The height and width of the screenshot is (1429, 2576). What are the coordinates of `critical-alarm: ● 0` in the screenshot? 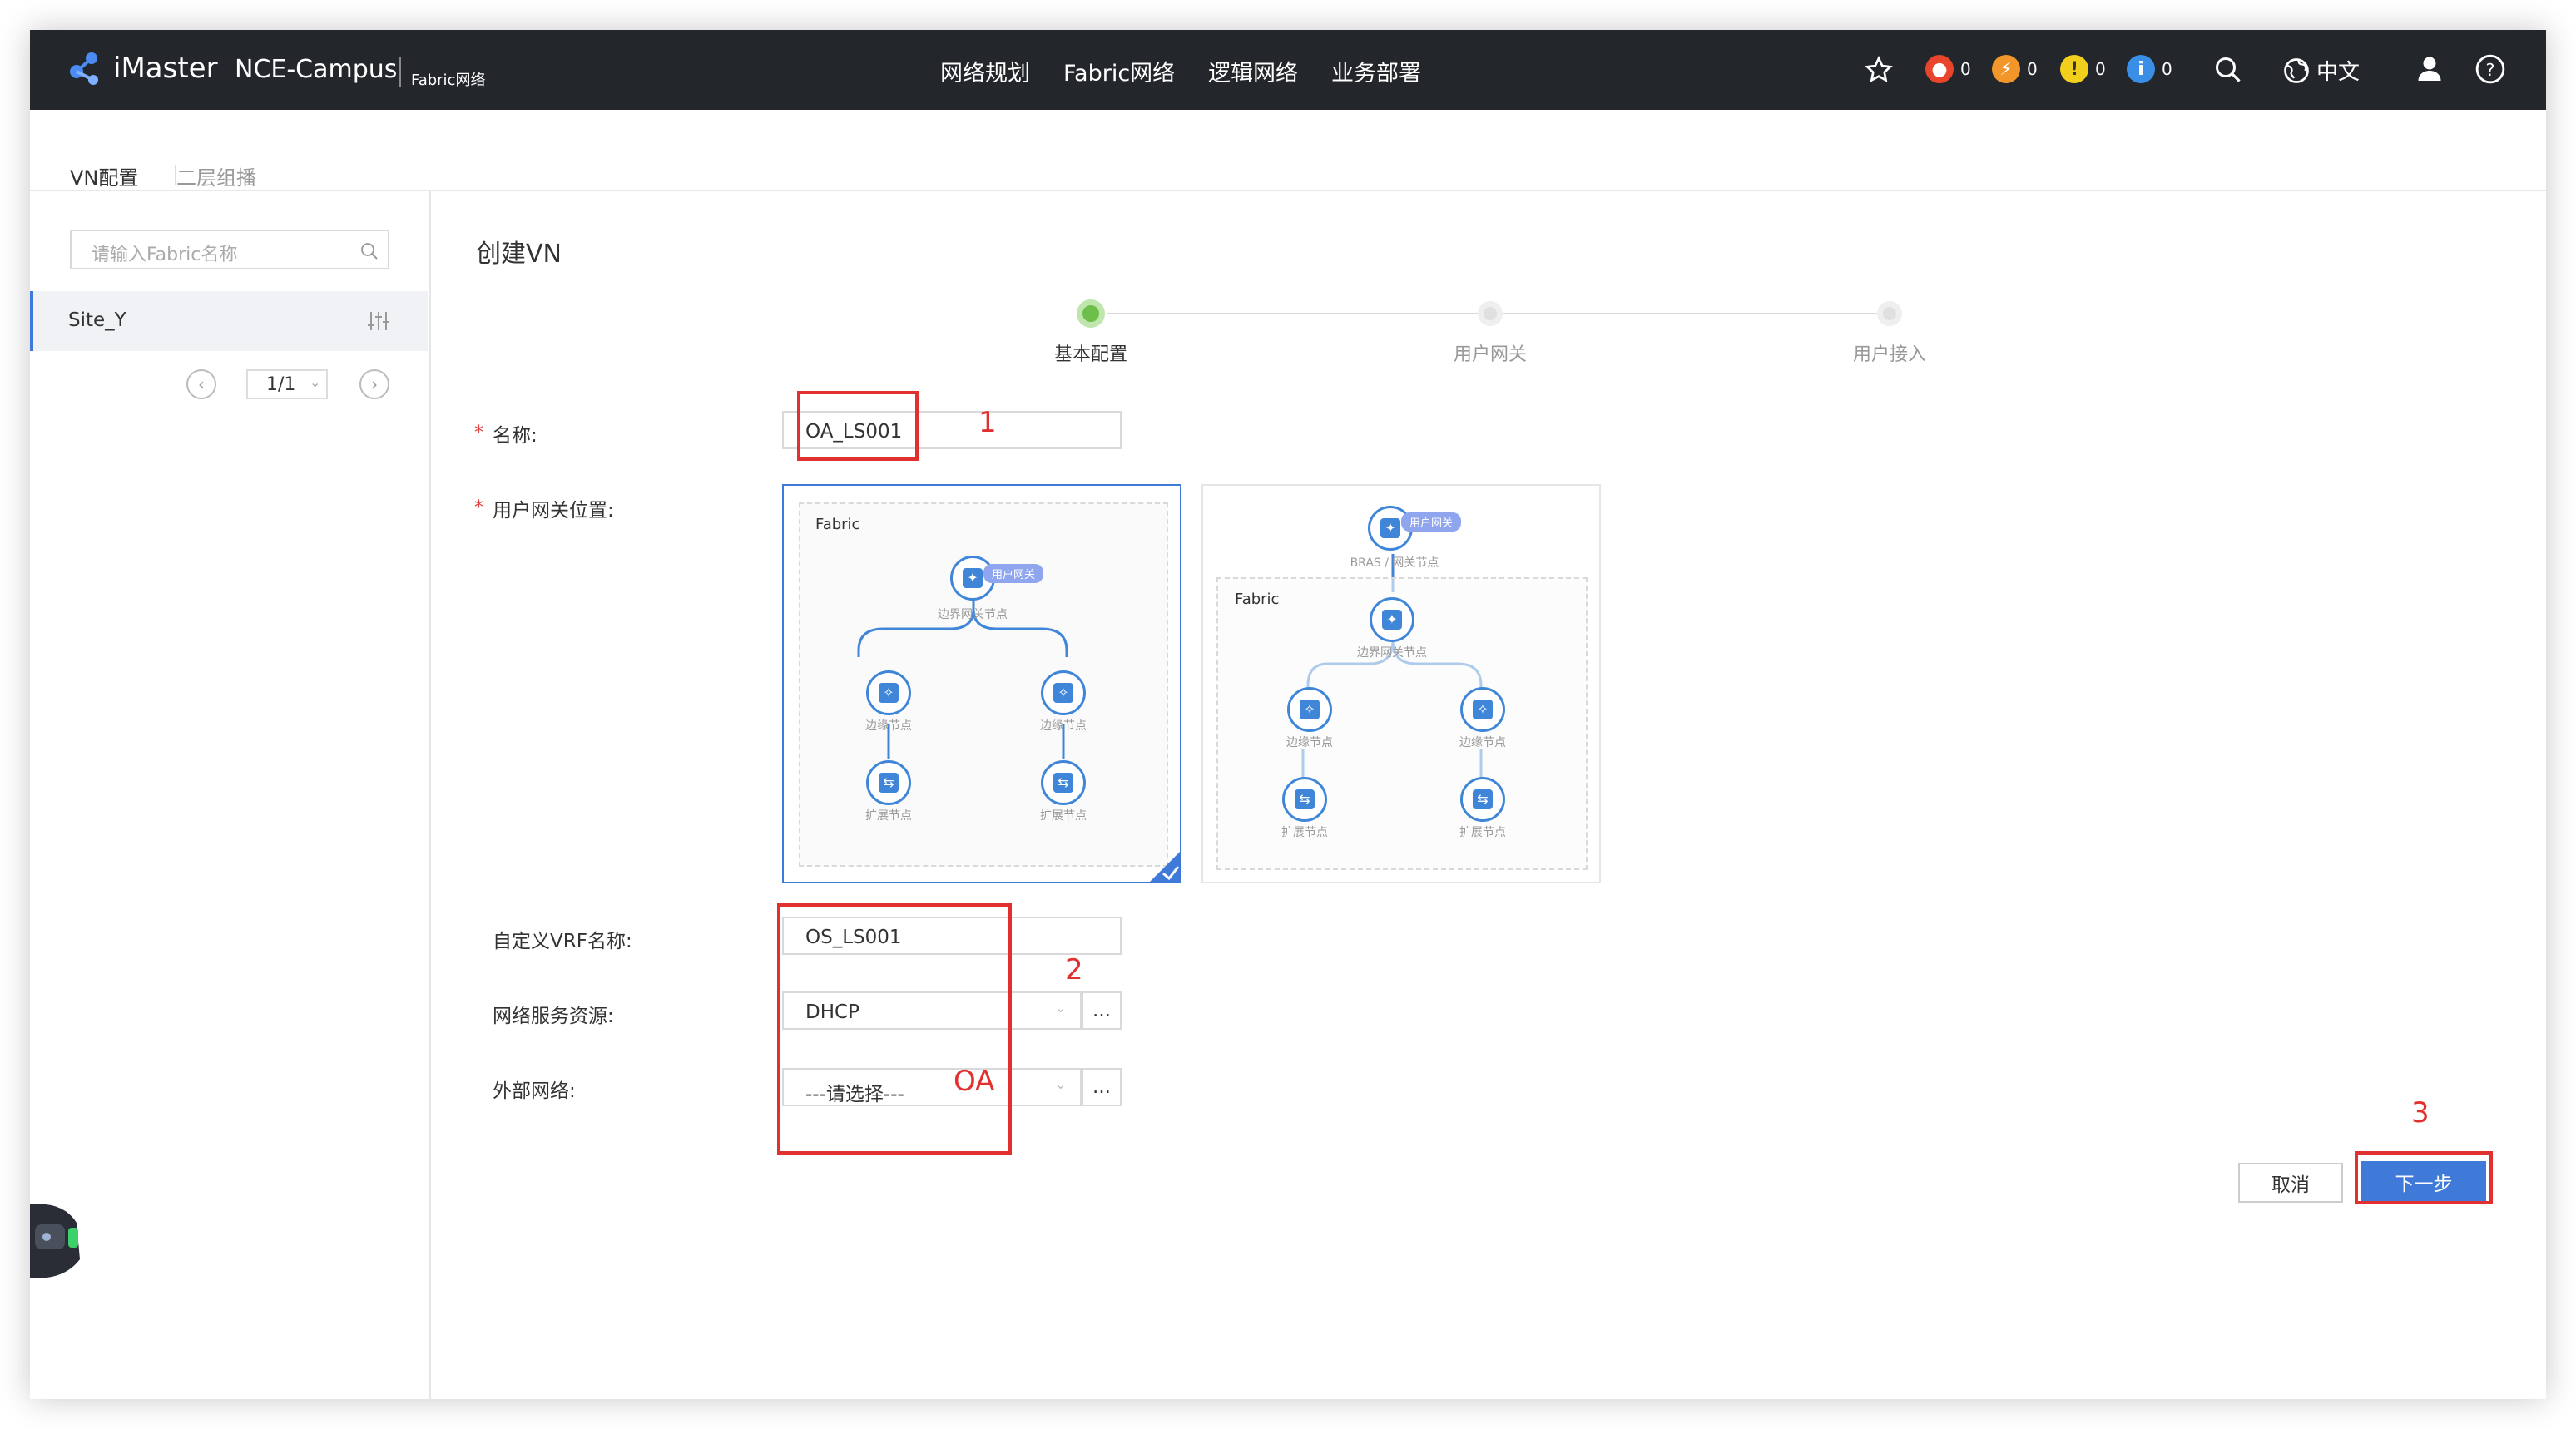 It's located at (1948, 69).